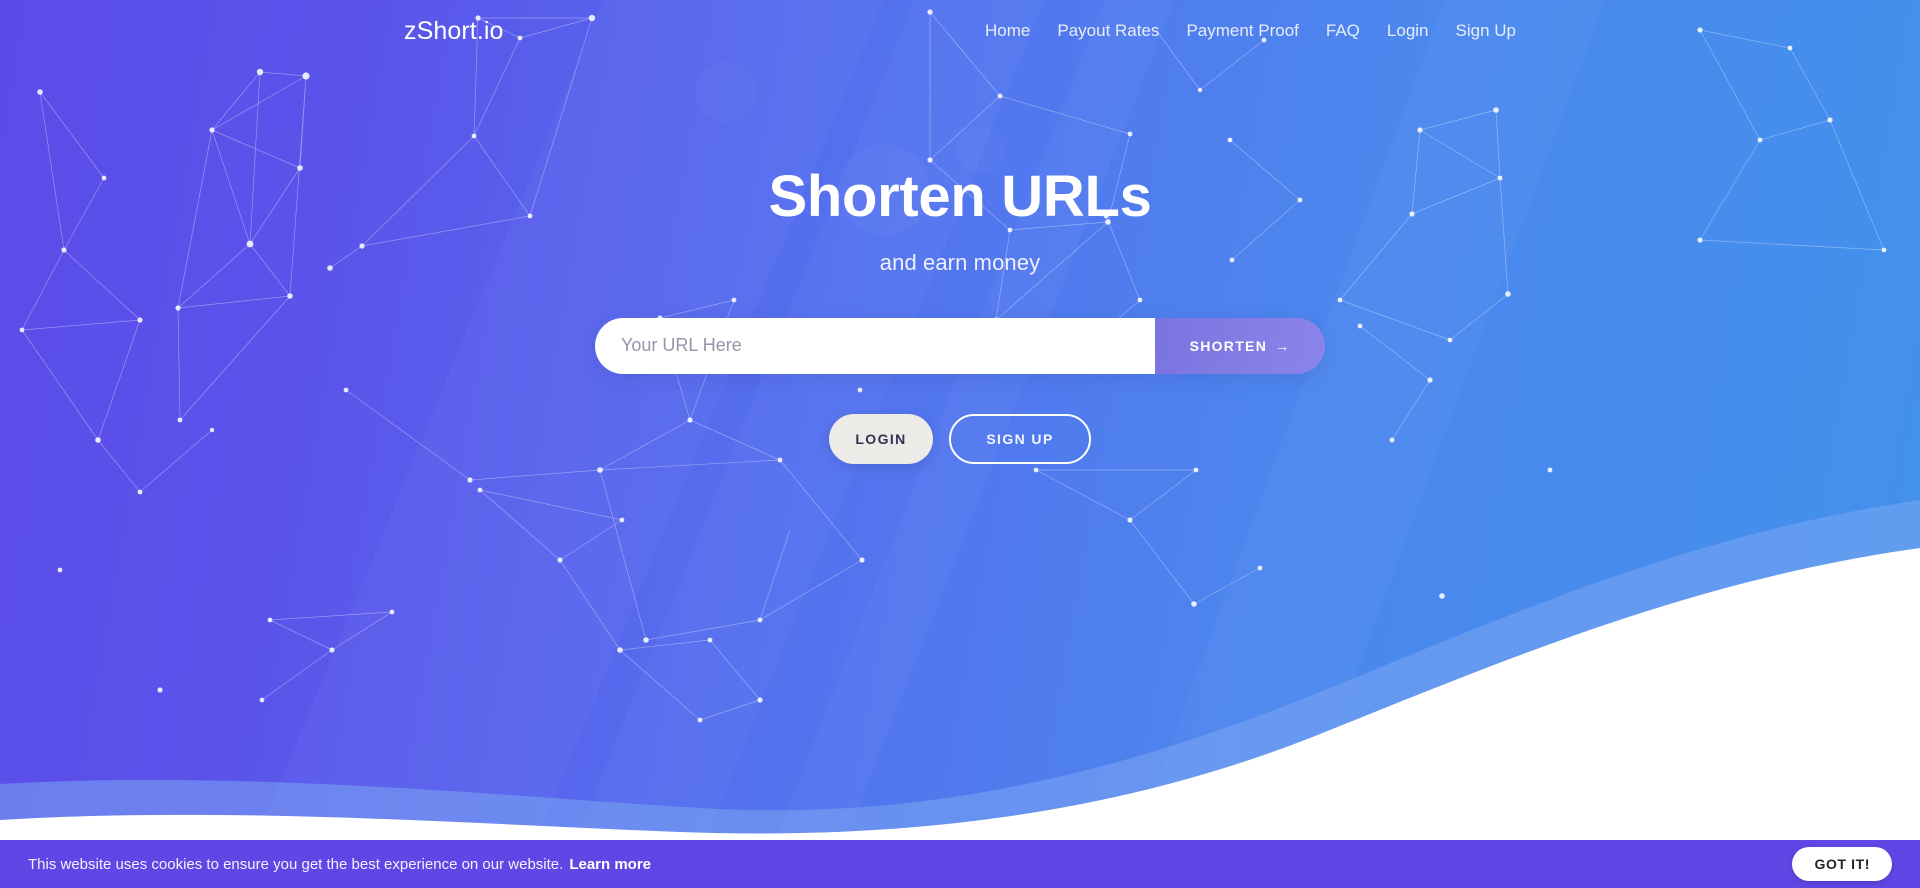 This screenshot has width=1920, height=888. What do you see at coordinates (960, 262) in the screenshot?
I see `page-subtitle: and earn money` at bounding box center [960, 262].